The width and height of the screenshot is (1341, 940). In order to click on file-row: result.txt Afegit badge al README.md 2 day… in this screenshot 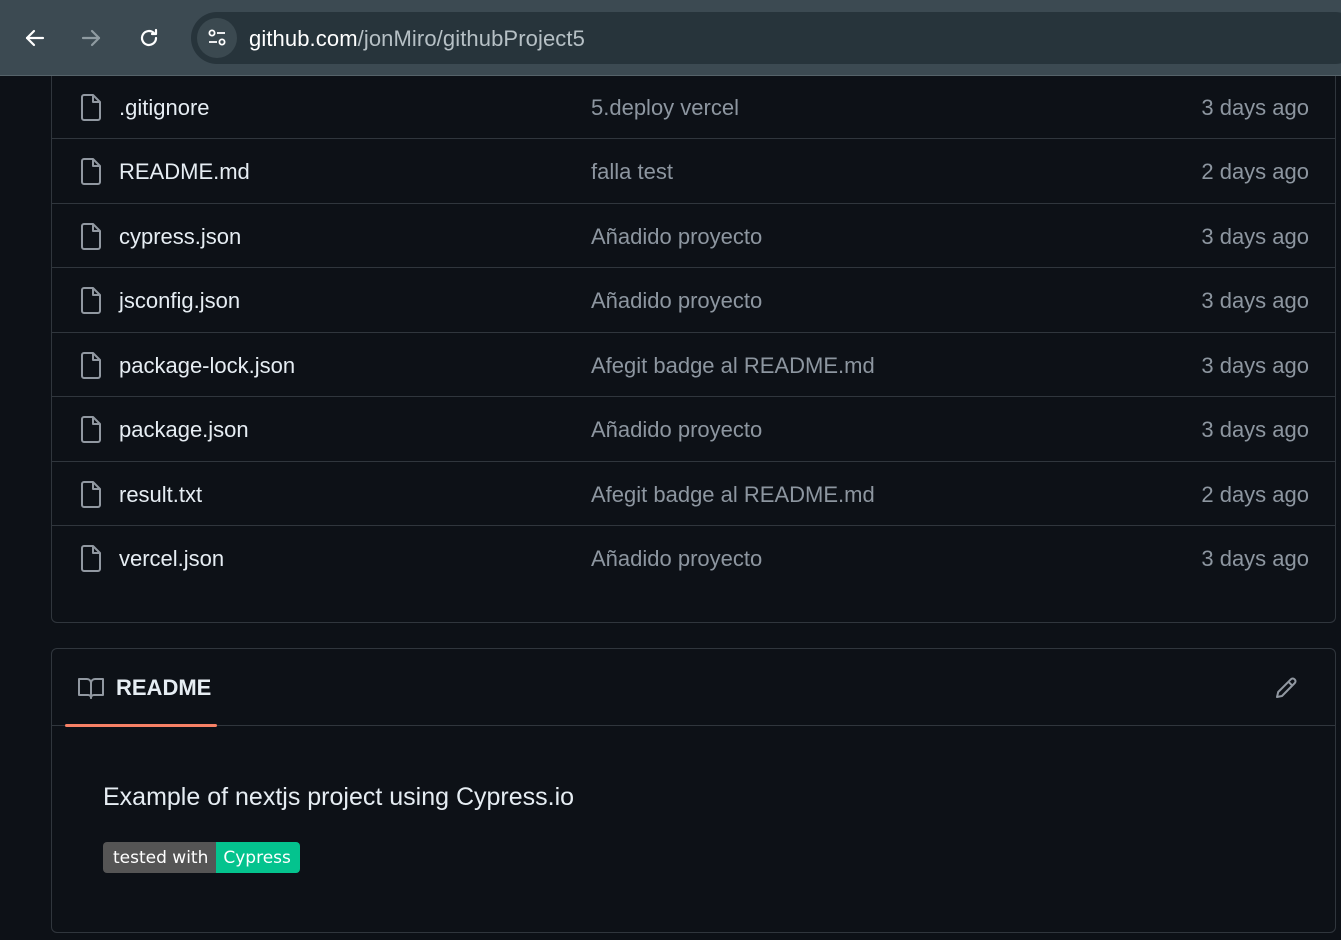, I will do `click(693, 494)`.